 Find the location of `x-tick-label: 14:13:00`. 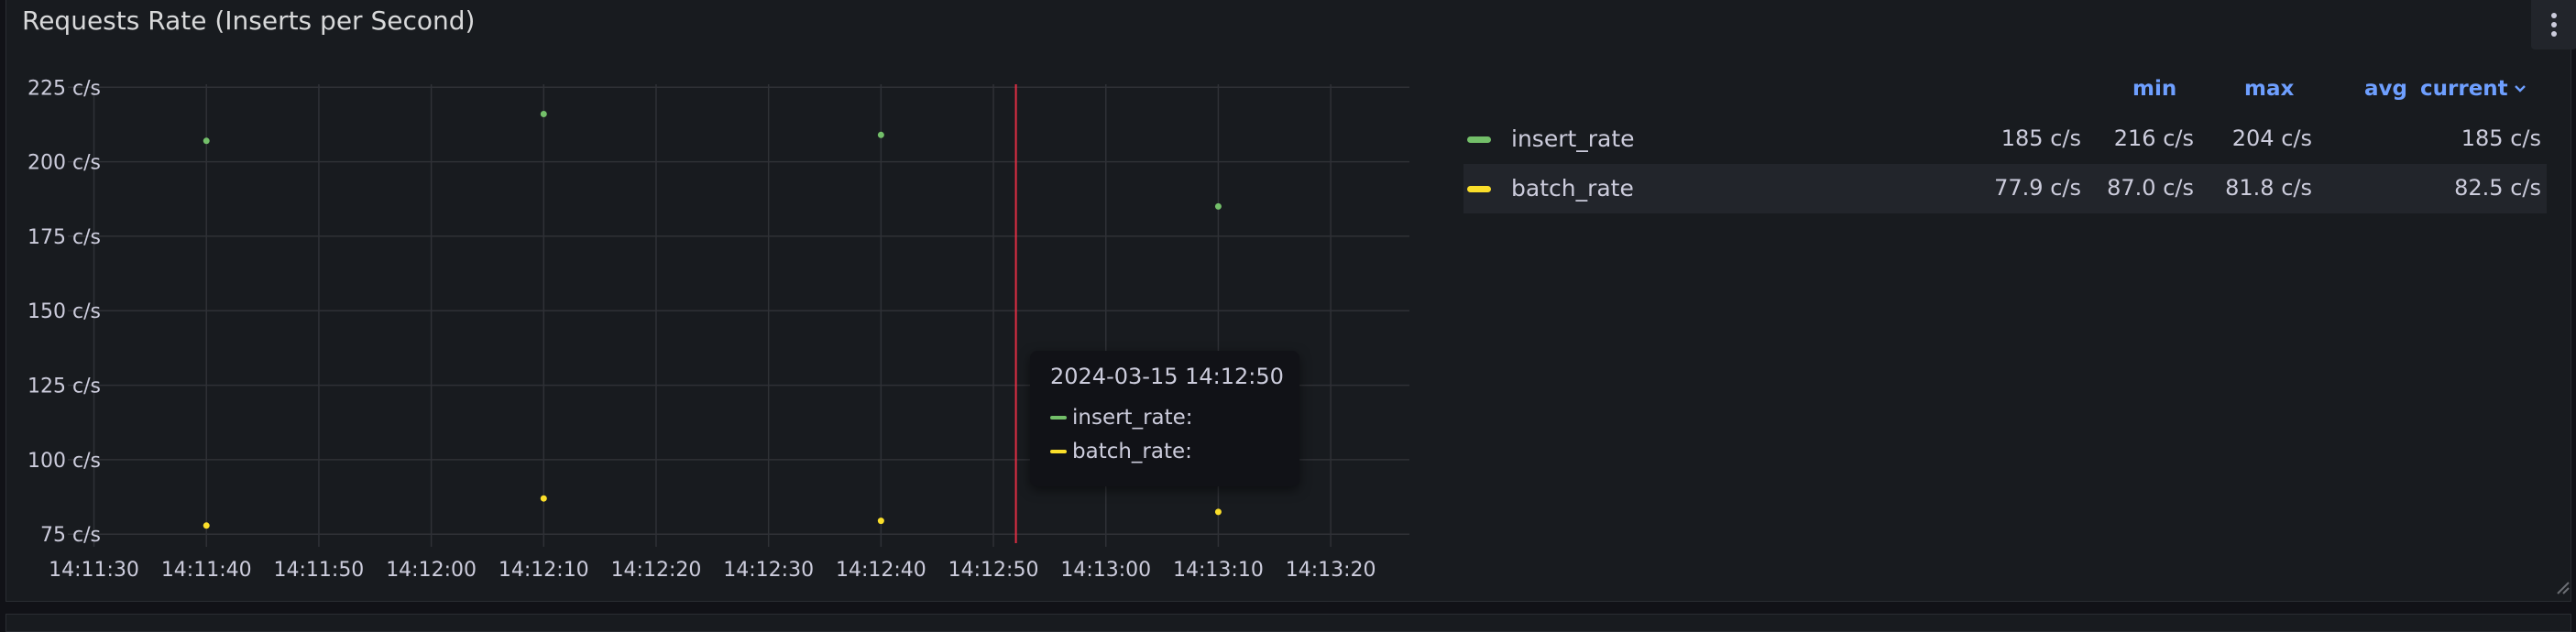

x-tick-label: 14:13:00 is located at coordinates (1105, 570).